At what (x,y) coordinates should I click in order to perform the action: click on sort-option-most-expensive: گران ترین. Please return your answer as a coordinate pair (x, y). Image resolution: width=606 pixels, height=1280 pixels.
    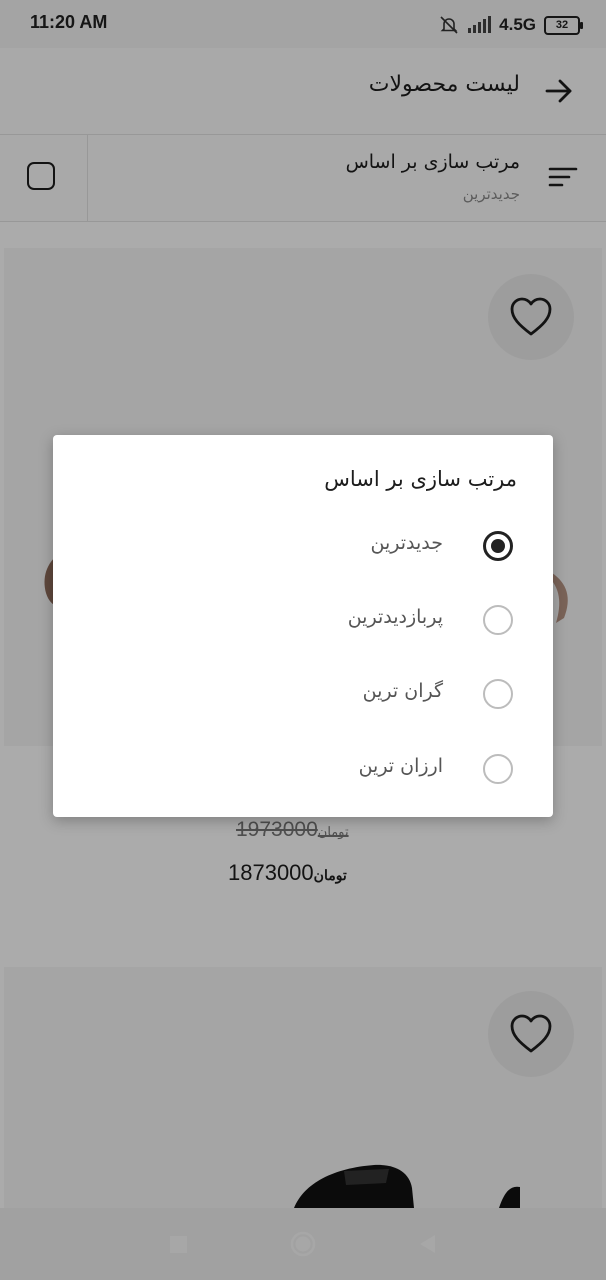
    Looking at the image, I should click on (303, 694).